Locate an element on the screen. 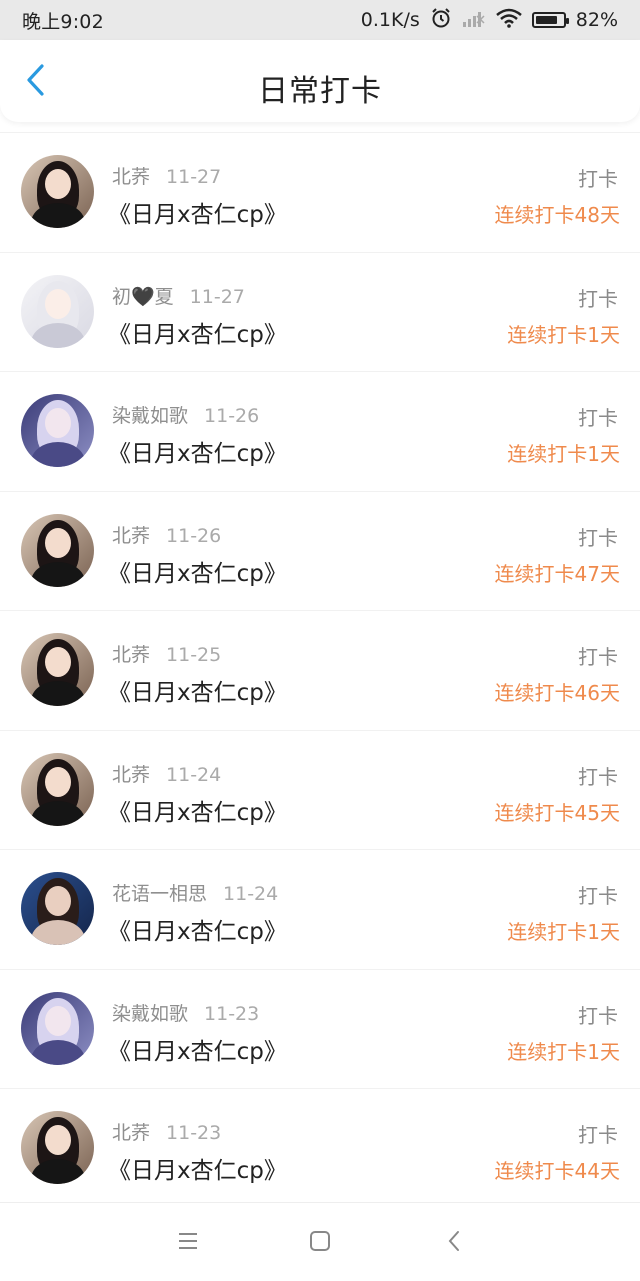 The width and height of the screenshot is (640, 1281). username: 花语一相思 is located at coordinates (159, 894).